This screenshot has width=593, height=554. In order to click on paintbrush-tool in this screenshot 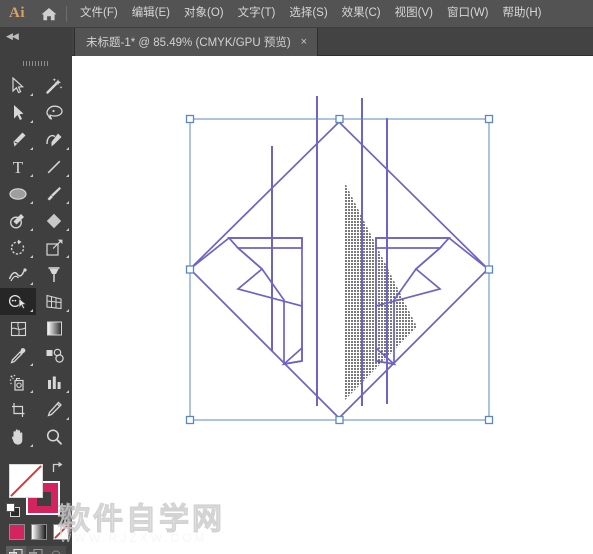, I will do `click(54, 193)`.